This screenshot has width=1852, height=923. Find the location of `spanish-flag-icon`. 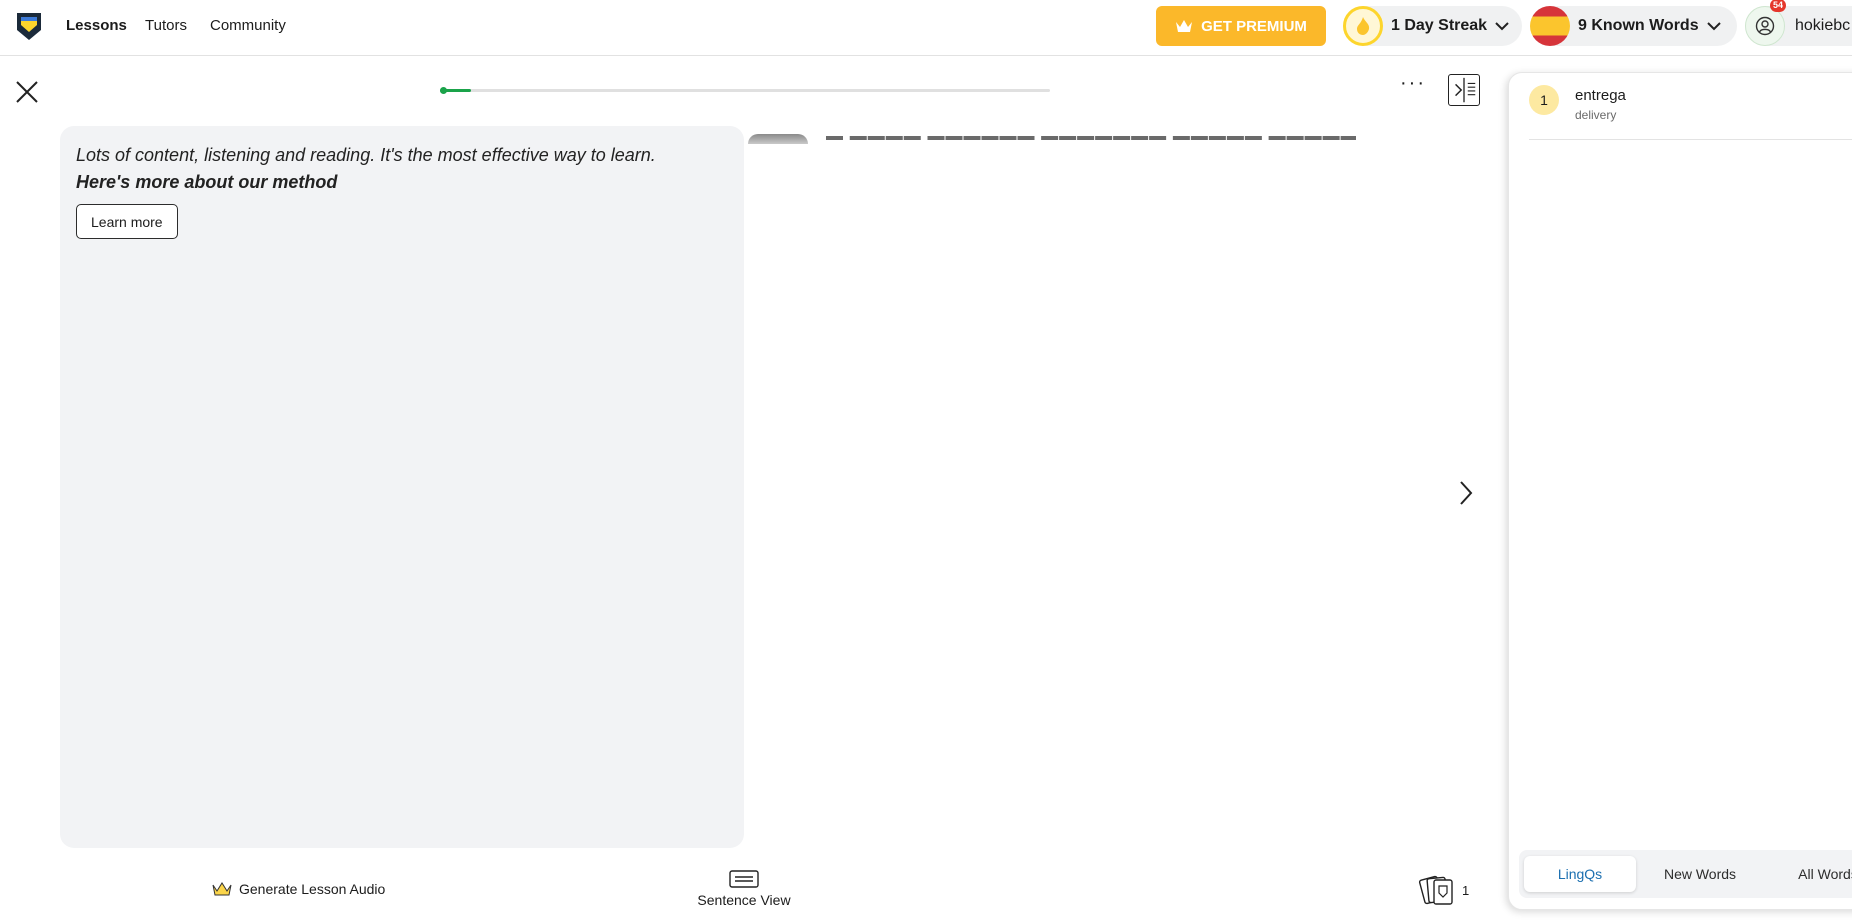

spanish-flag-icon is located at coordinates (1550, 26).